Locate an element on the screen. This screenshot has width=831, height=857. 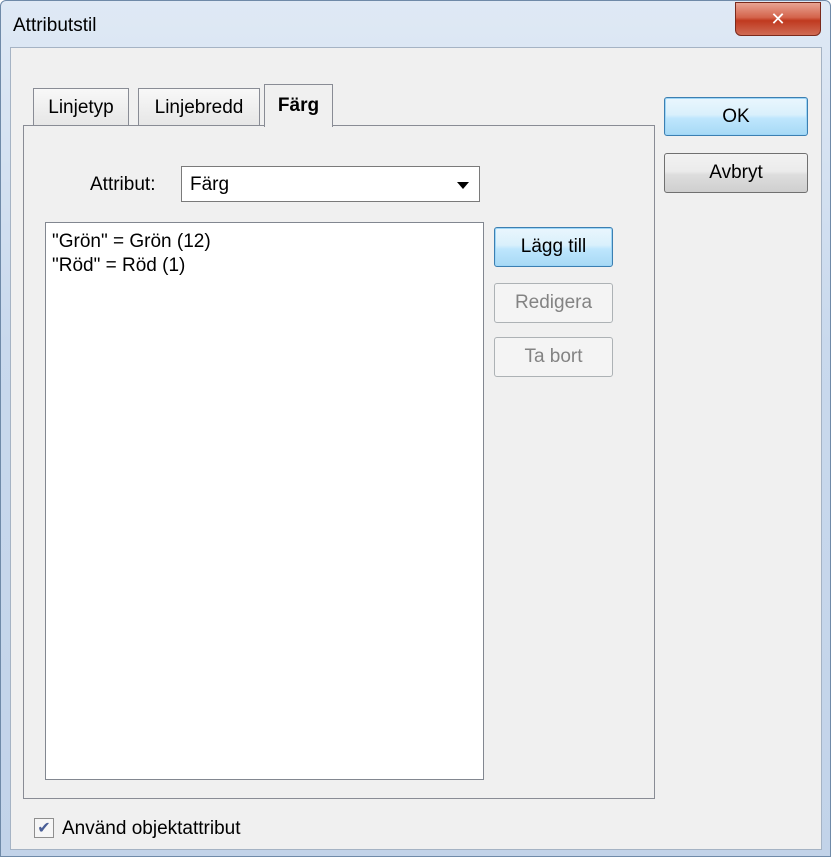
cancel-button: Avbryt is located at coordinates (736, 173).